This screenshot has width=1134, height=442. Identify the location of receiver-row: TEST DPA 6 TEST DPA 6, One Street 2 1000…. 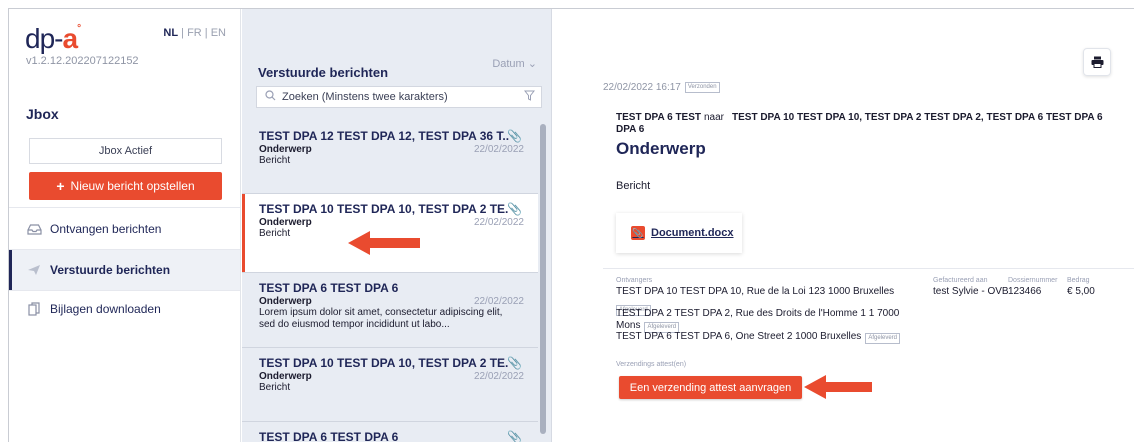
(758, 337).